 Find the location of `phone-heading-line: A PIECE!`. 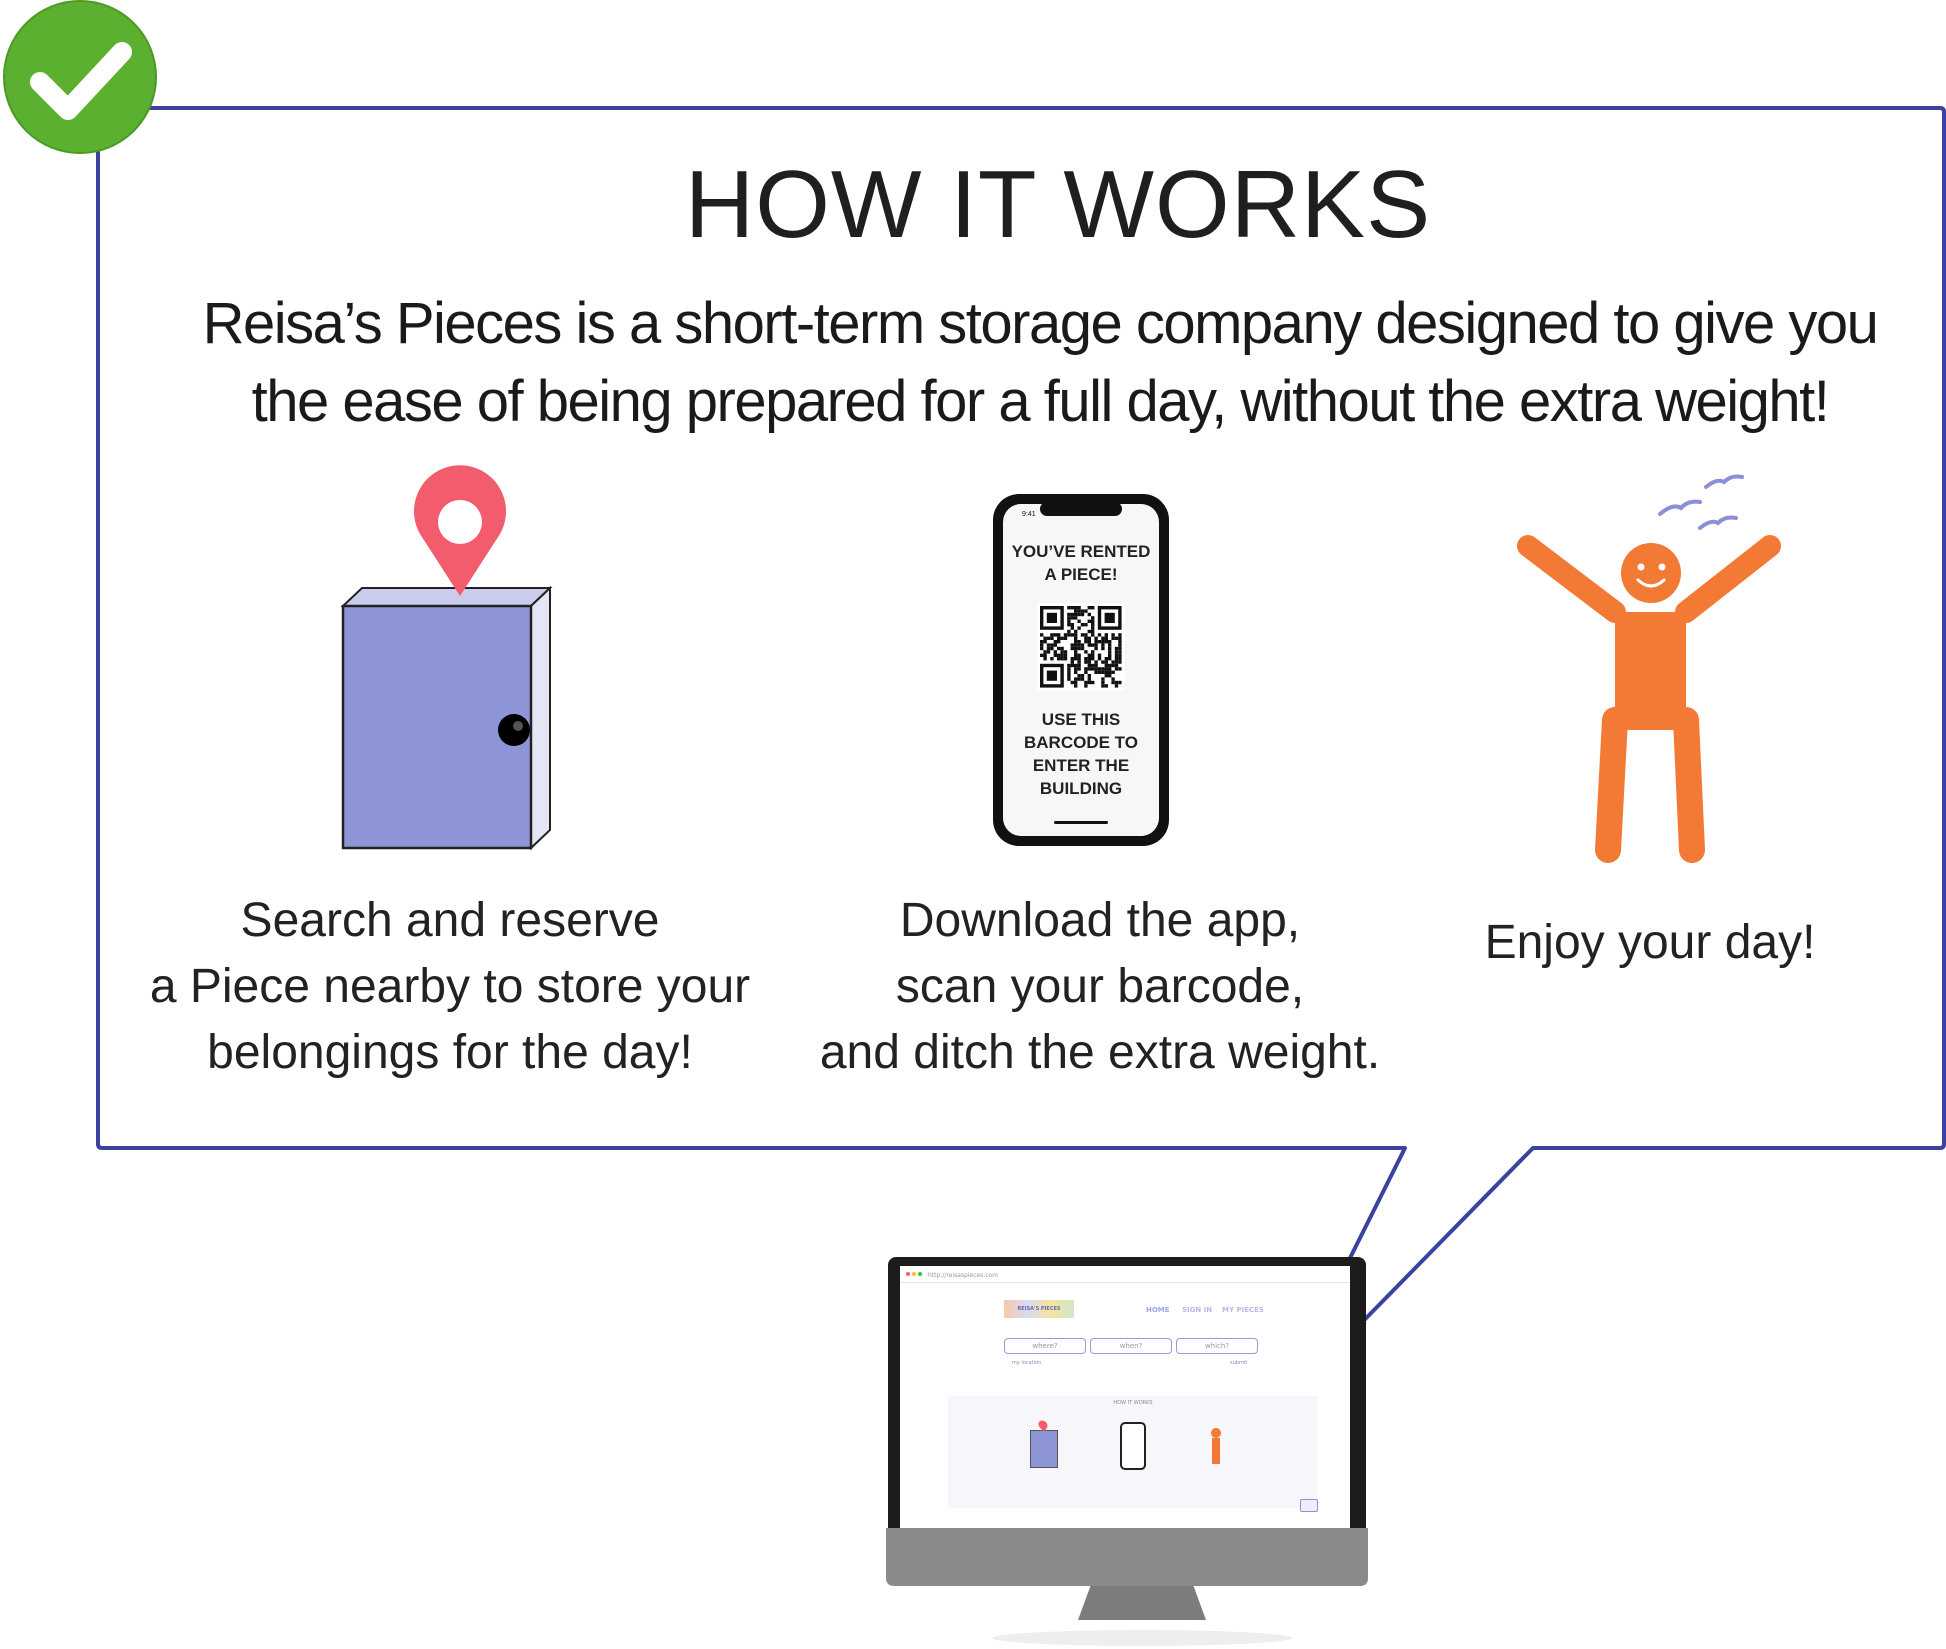

phone-heading-line: A PIECE! is located at coordinates (1081, 574).